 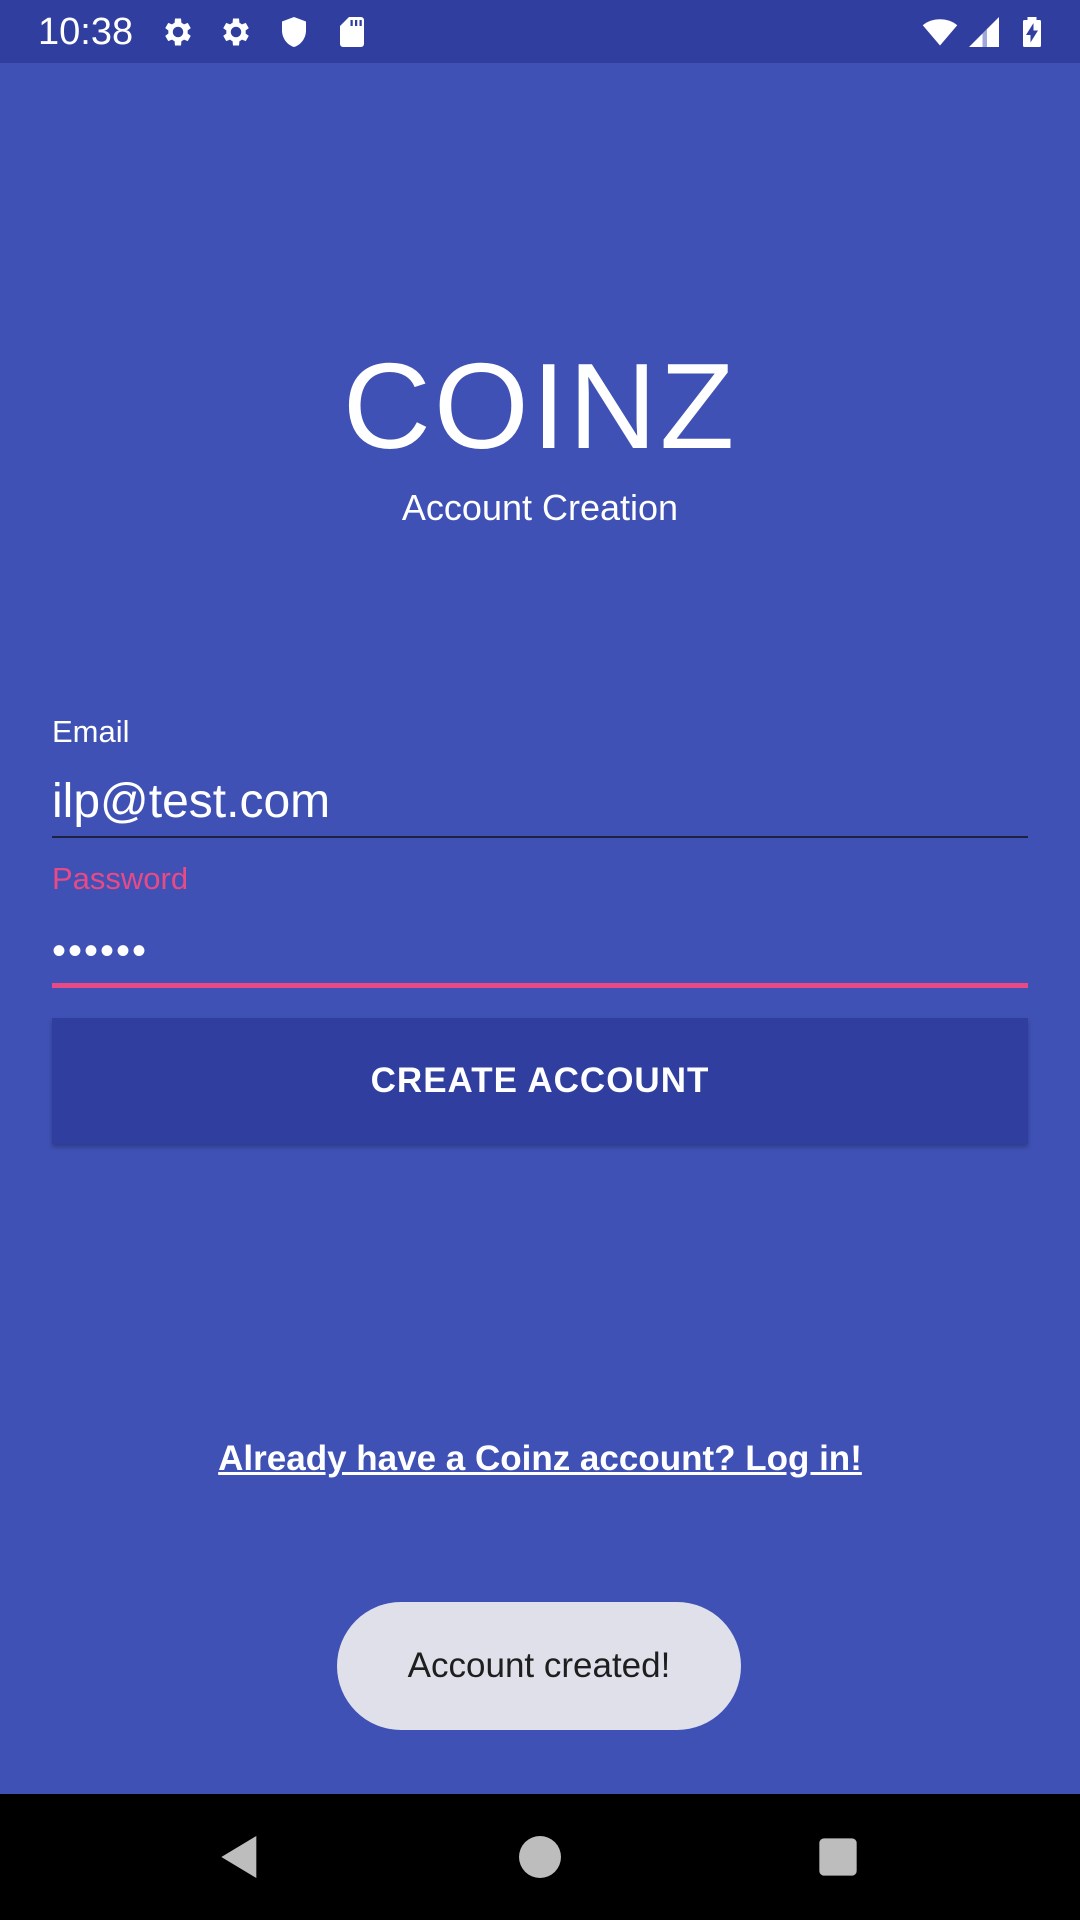 I want to click on email-field, so click(x=540, y=802).